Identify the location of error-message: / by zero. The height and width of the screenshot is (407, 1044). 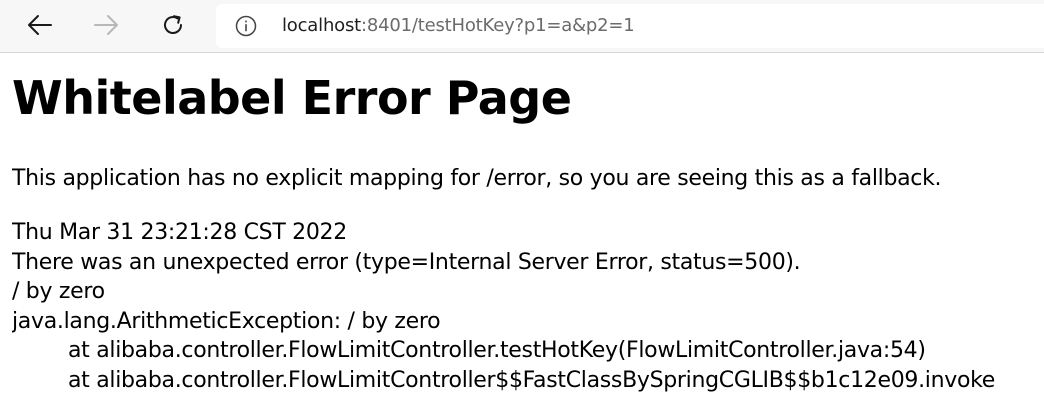
(58, 291).